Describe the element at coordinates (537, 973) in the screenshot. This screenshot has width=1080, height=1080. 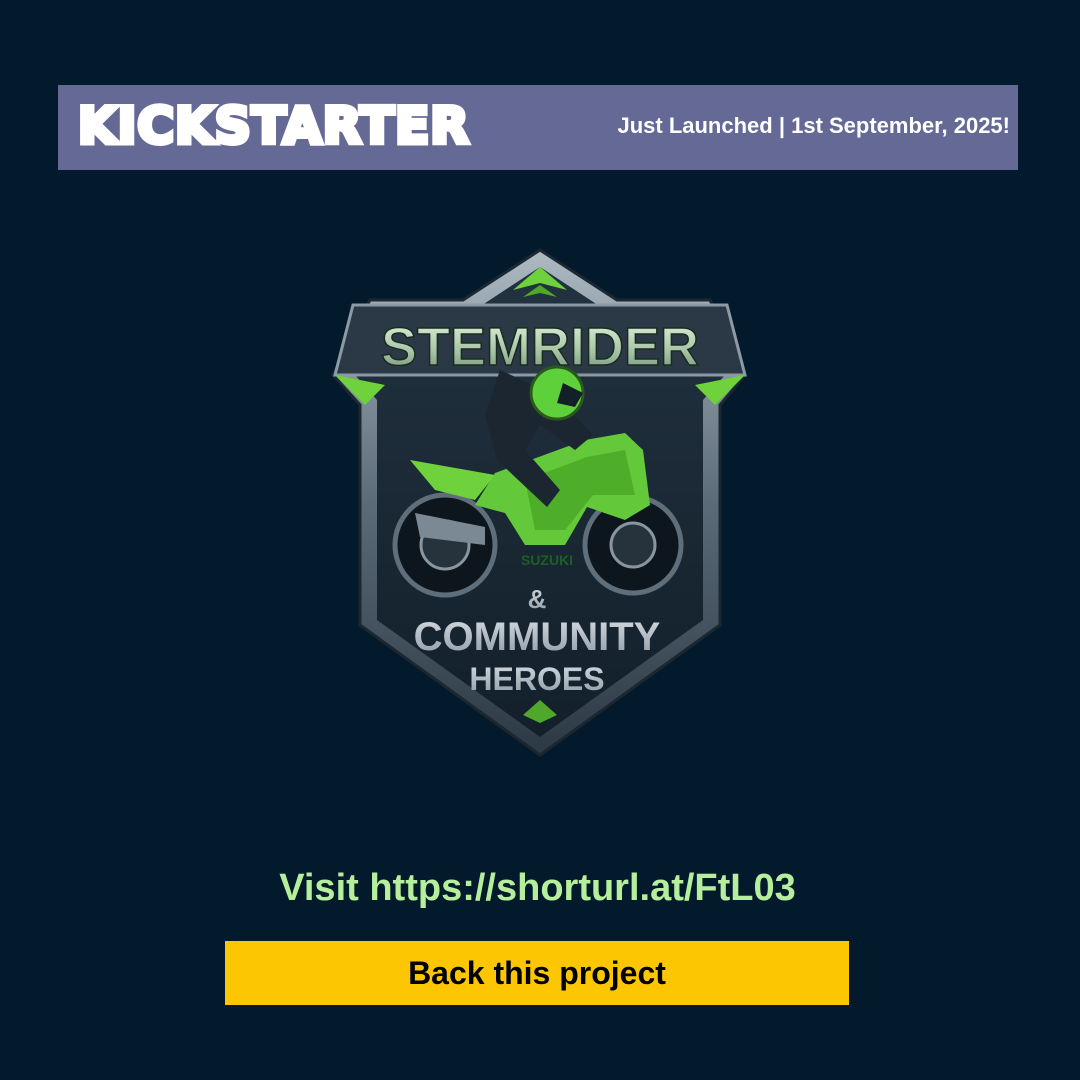
I see `back-project-button: Back this project` at that location.